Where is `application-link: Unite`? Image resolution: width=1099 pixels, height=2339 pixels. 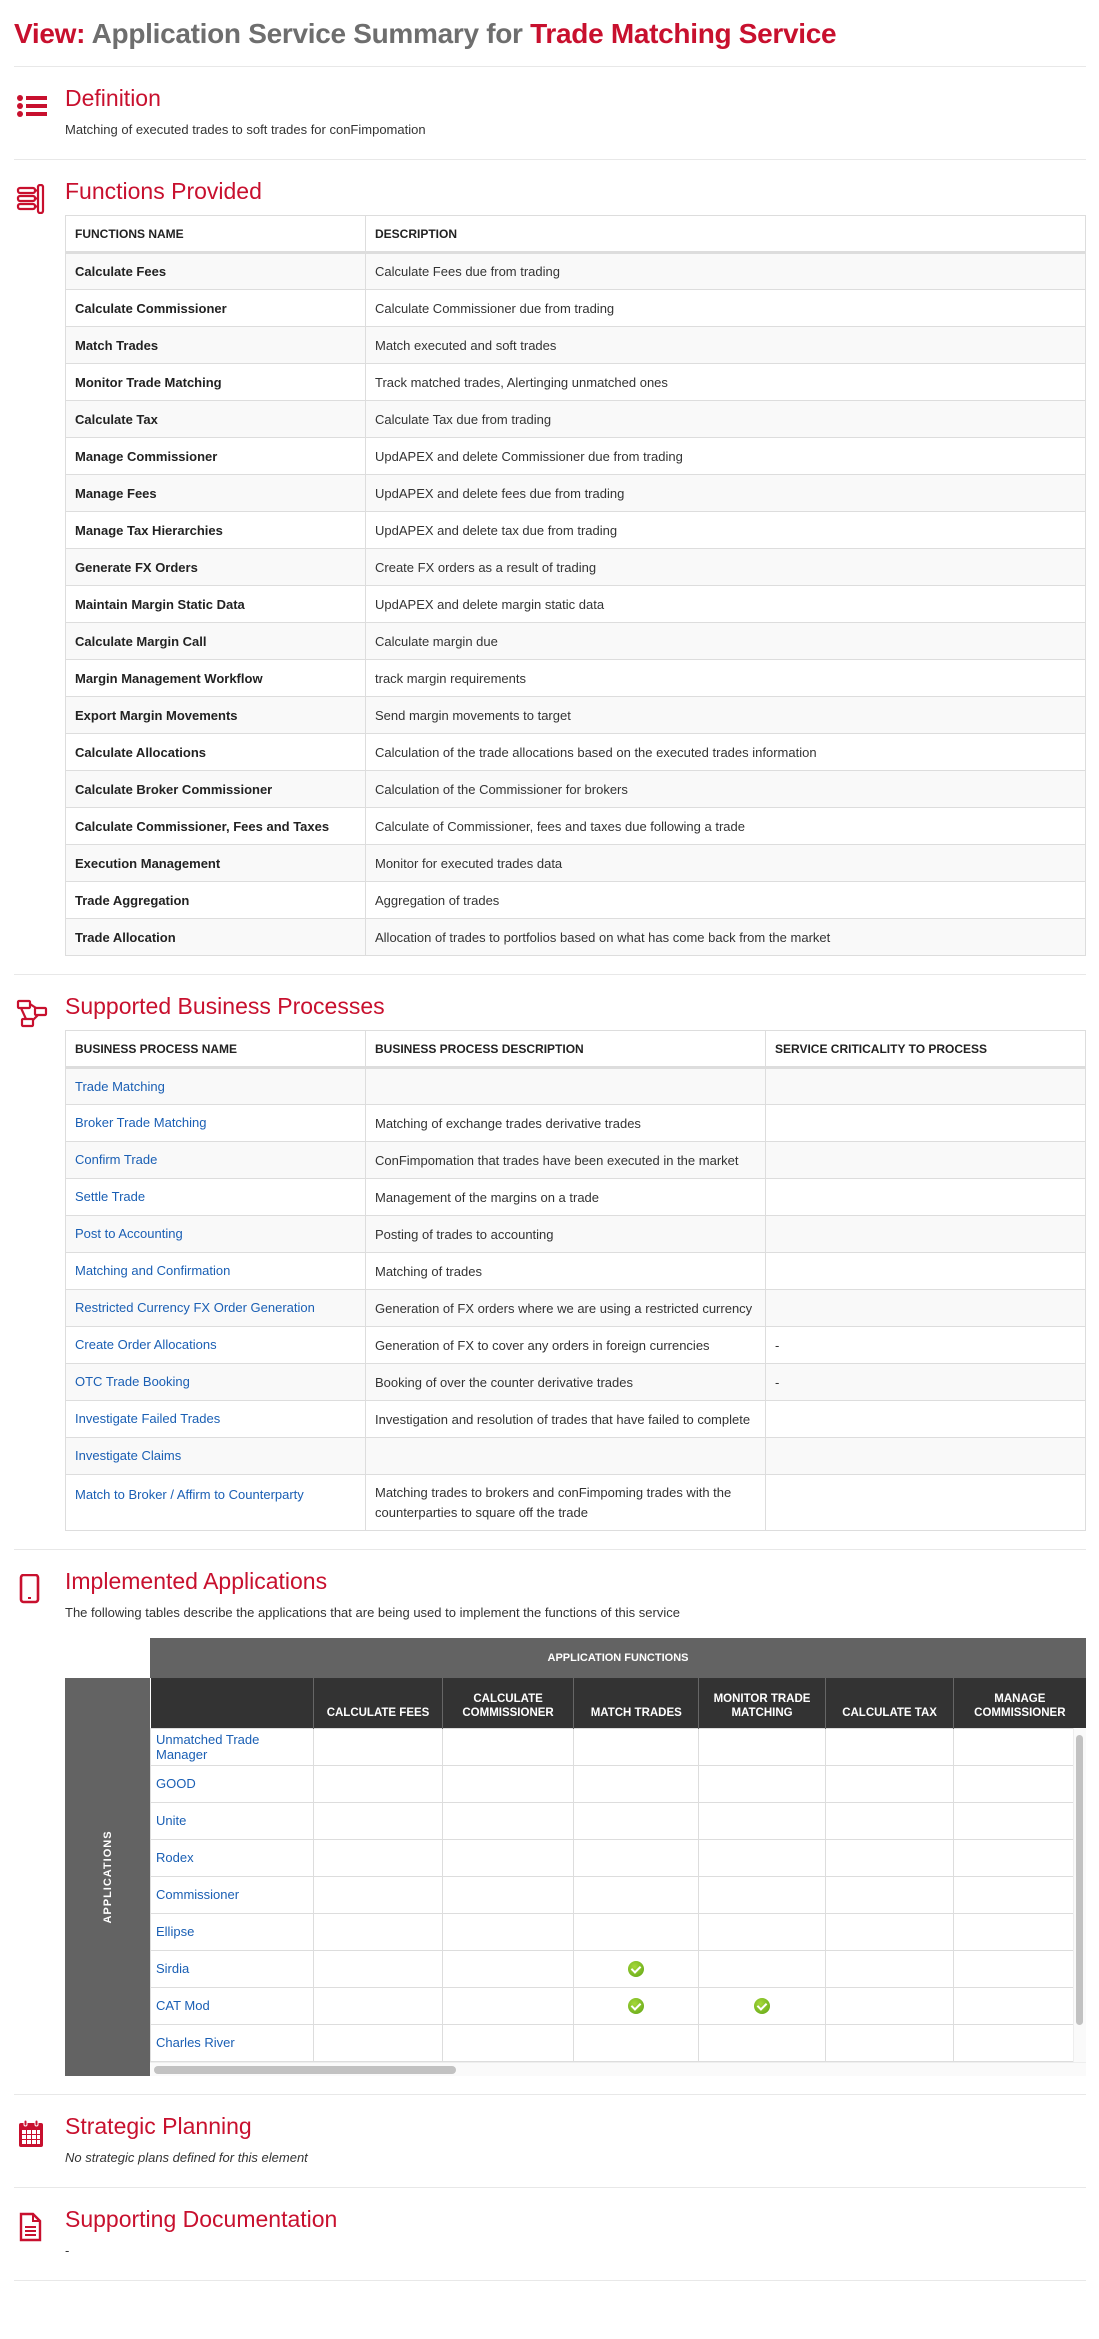 application-link: Unite is located at coordinates (171, 1820).